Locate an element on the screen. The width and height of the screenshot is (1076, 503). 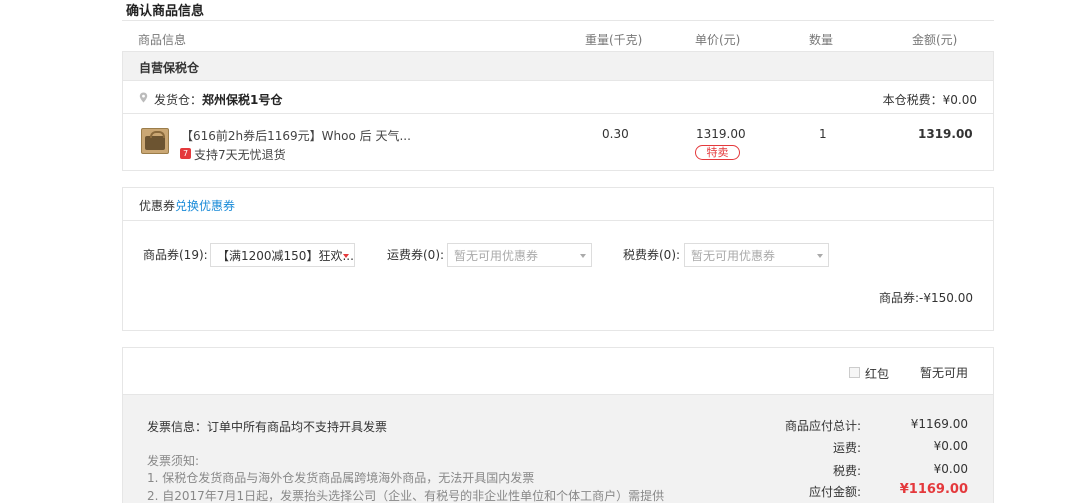
warehouse-name: 自营保税仓 is located at coordinates (169, 68).